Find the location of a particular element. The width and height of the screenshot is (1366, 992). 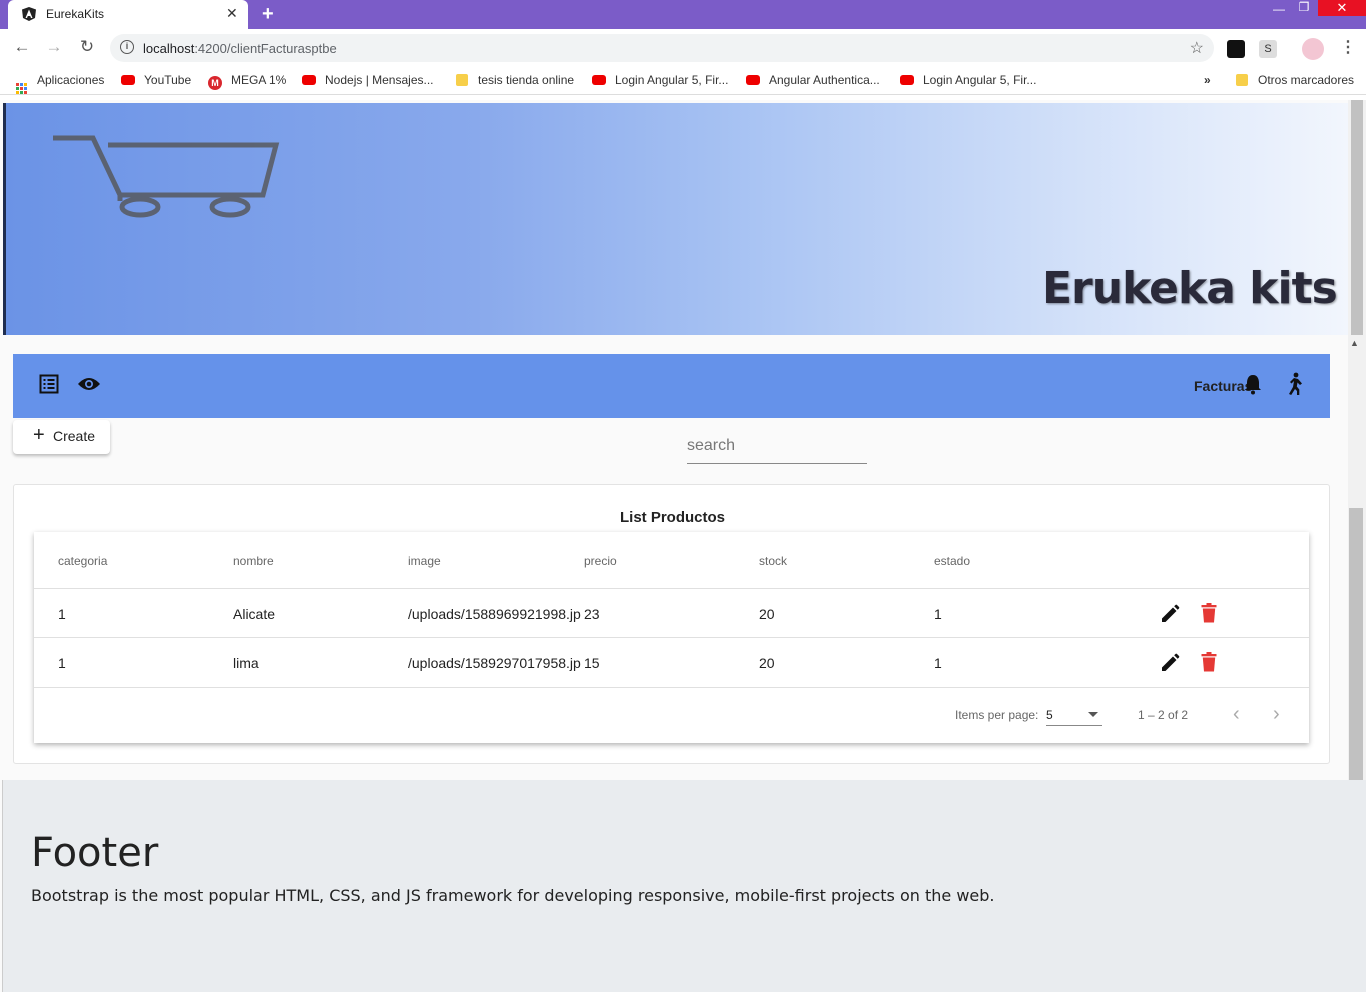

create-button: + Create is located at coordinates (61, 437).